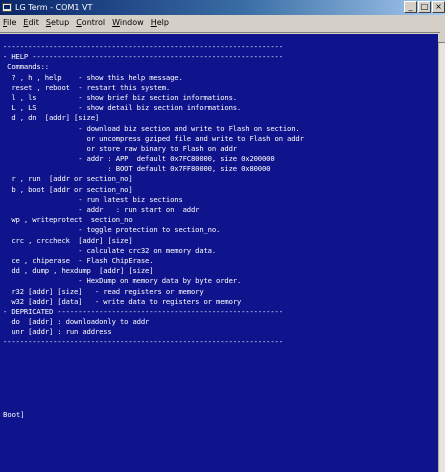 The width and height of the screenshot is (445, 472). What do you see at coordinates (220, 31) in the screenshot?
I see `menu-separator` at bounding box center [220, 31].